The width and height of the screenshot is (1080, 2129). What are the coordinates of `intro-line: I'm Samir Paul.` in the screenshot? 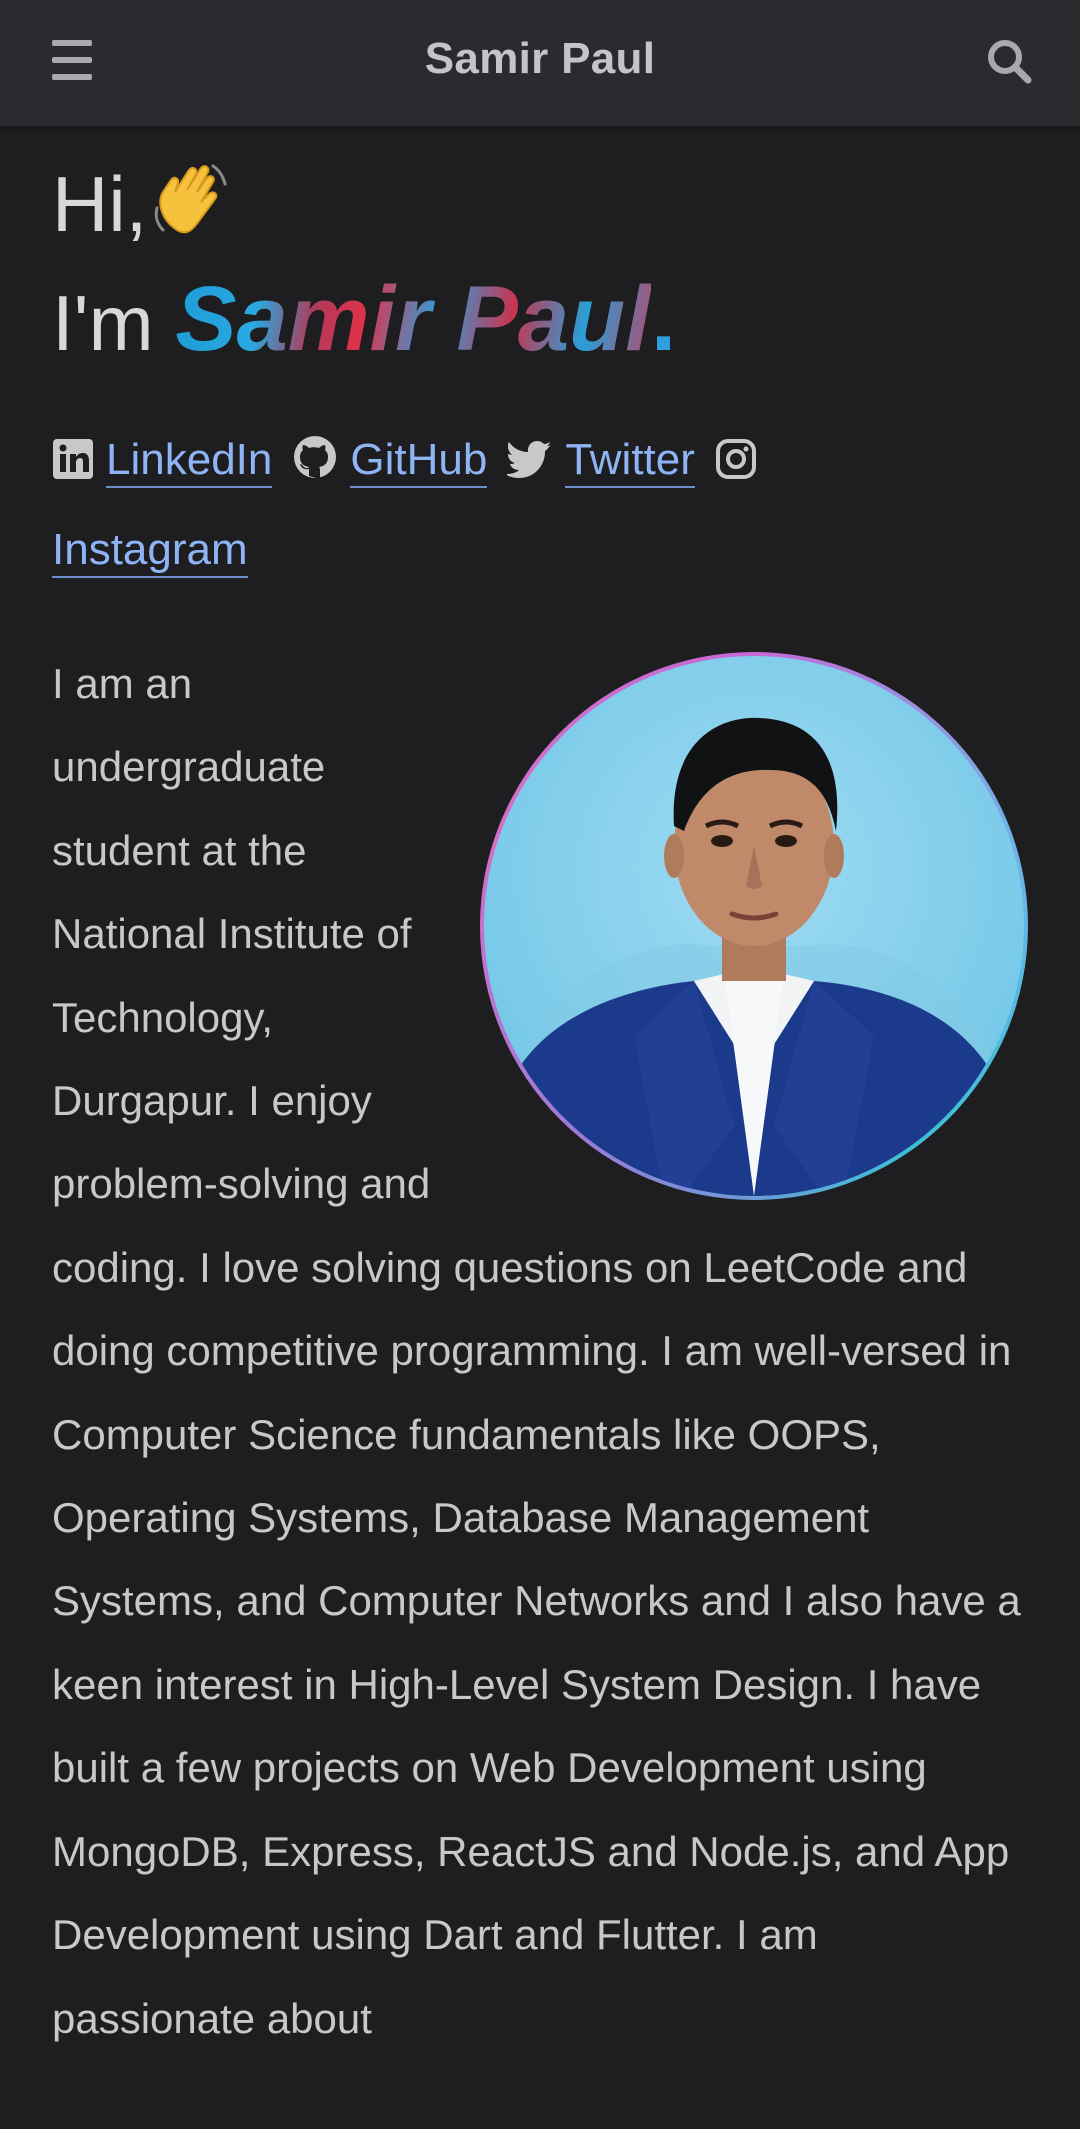 It's located at (540, 319).